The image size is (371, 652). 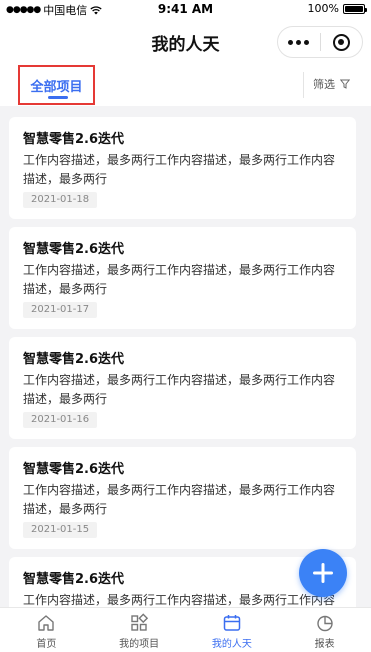 What do you see at coordinates (291, 42) in the screenshot?
I see `more-dots-icon` at bounding box center [291, 42].